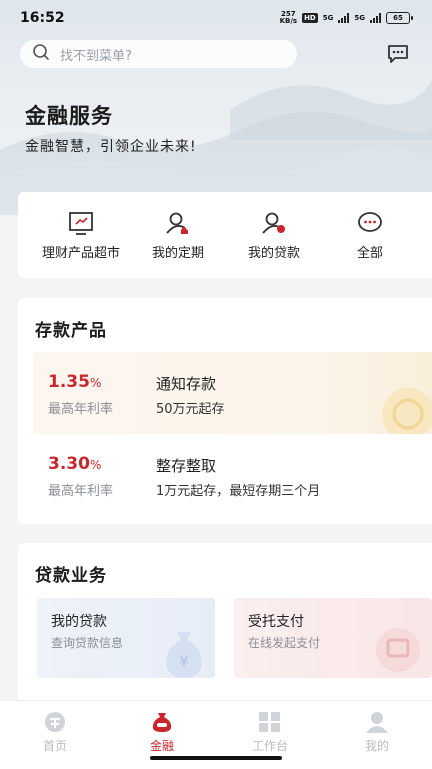 This screenshot has width=432, height=769. Describe the element at coordinates (54, 746) in the screenshot. I see `tab-label: 首页` at that location.